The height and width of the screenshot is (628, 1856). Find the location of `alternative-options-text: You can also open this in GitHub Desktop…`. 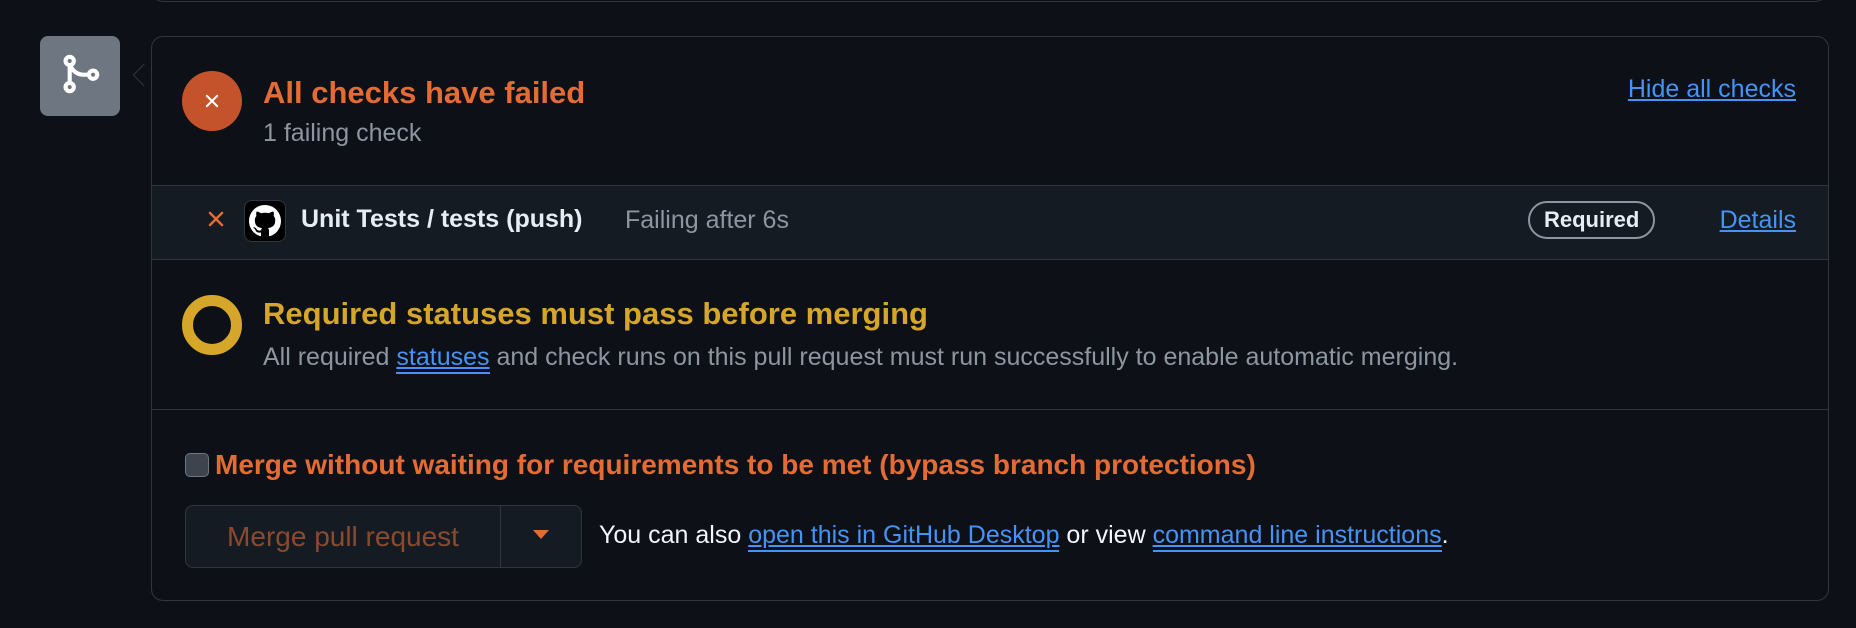

alternative-options-text: You can also open this in GitHub Desktop… is located at coordinates (1024, 536).